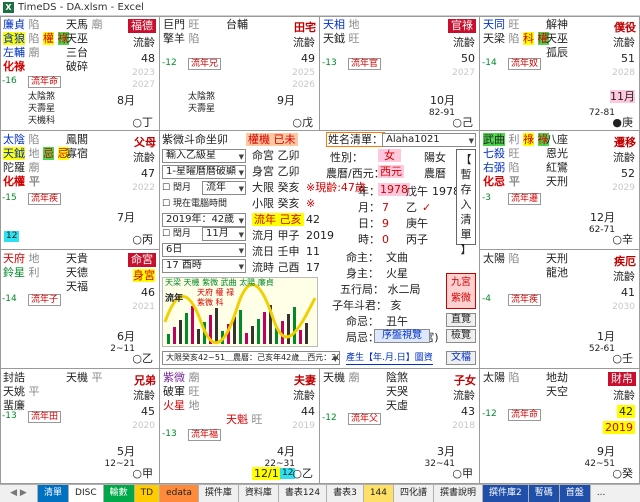  What do you see at coordinates (385, 207) in the screenshot?
I see `birth-month: 7` at bounding box center [385, 207].